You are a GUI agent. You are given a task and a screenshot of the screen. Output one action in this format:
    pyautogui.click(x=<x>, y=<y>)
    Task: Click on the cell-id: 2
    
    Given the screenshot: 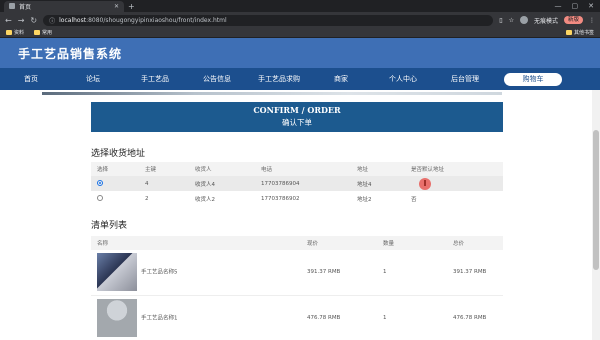 What is the action you would take?
    pyautogui.click(x=147, y=198)
    